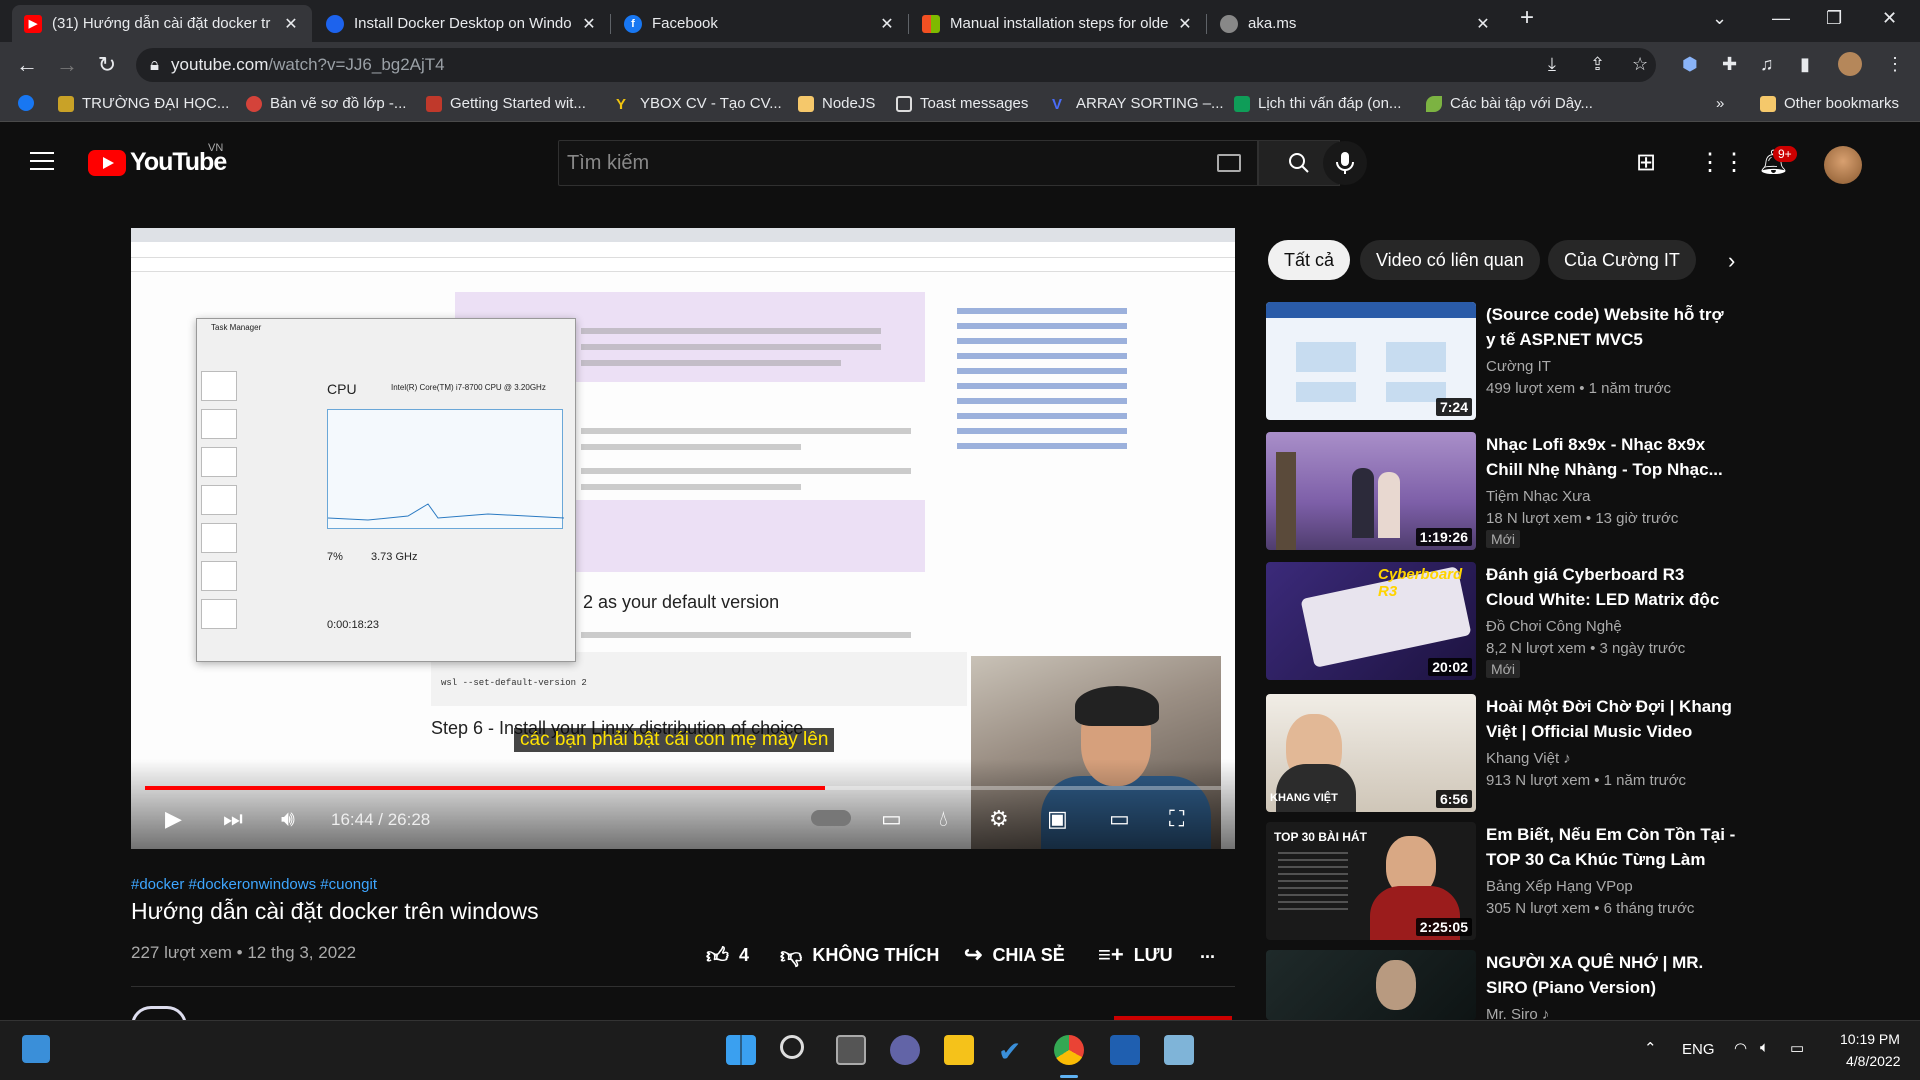  What do you see at coordinates (792, 1047) in the screenshot?
I see `search-icon` at bounding box center [792, 1047].